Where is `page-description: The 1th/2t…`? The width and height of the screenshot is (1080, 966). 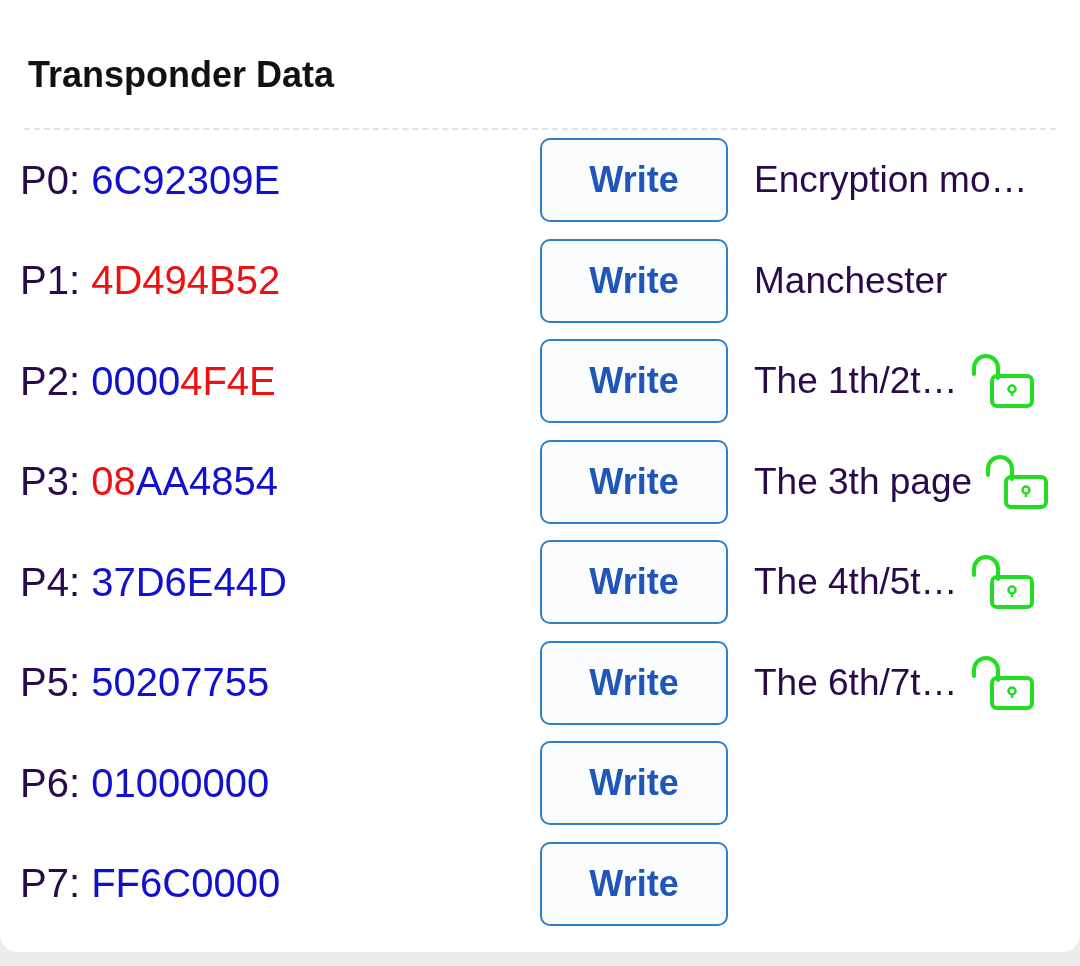
page-description: The 1th/2t… is located at coordinates (856, 381).